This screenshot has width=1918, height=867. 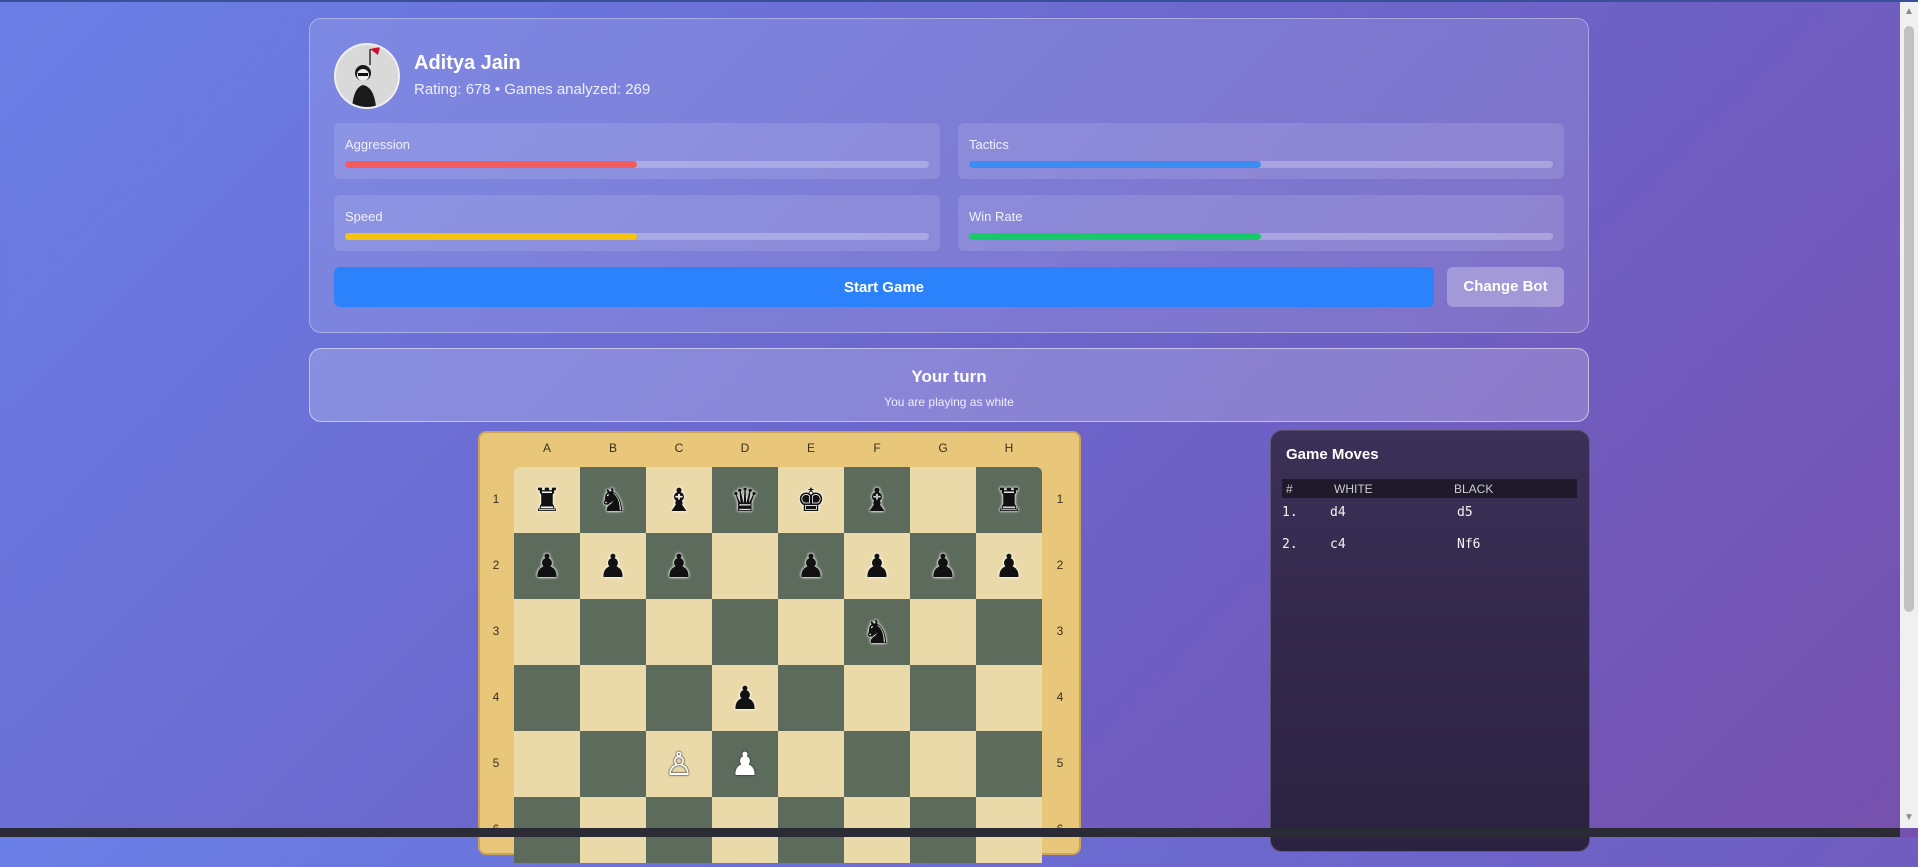 I want to click on square-h4, so click(x=1009, y=698).